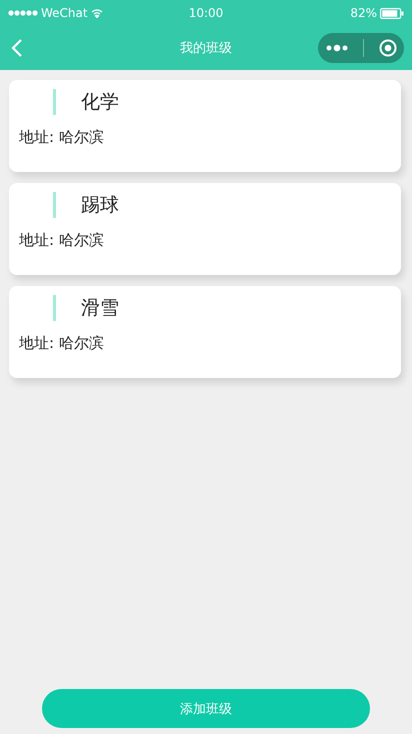 The height and width of the screenshot is (734, 412). What do you see at coordinates (206, 48) in the screenshot?
I see `page-title: 我的班级` at bounding box center [206, 48].